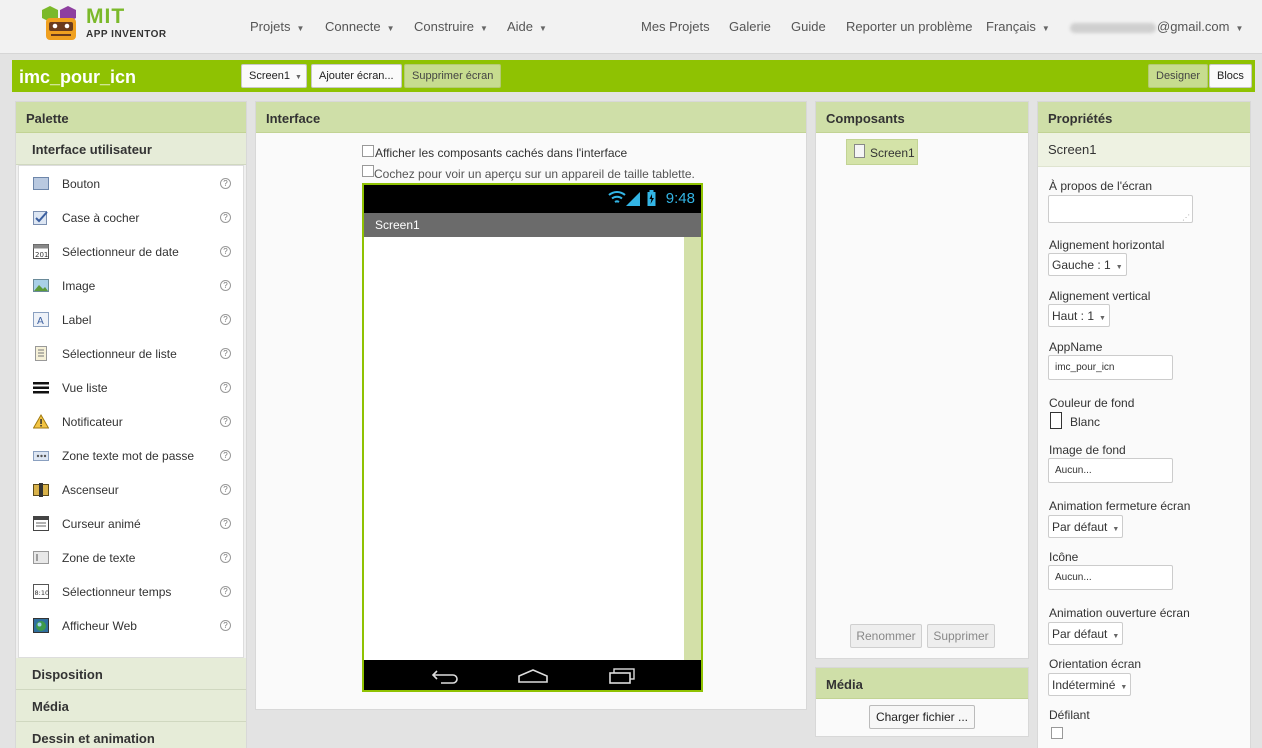 The width and height of the screenshot is (1262, 748). What do you see at coordinates (131, 557) in the screenshot?
I see `palette-item-textbox: Zone de texte ?` at bounding box center [131, 557].